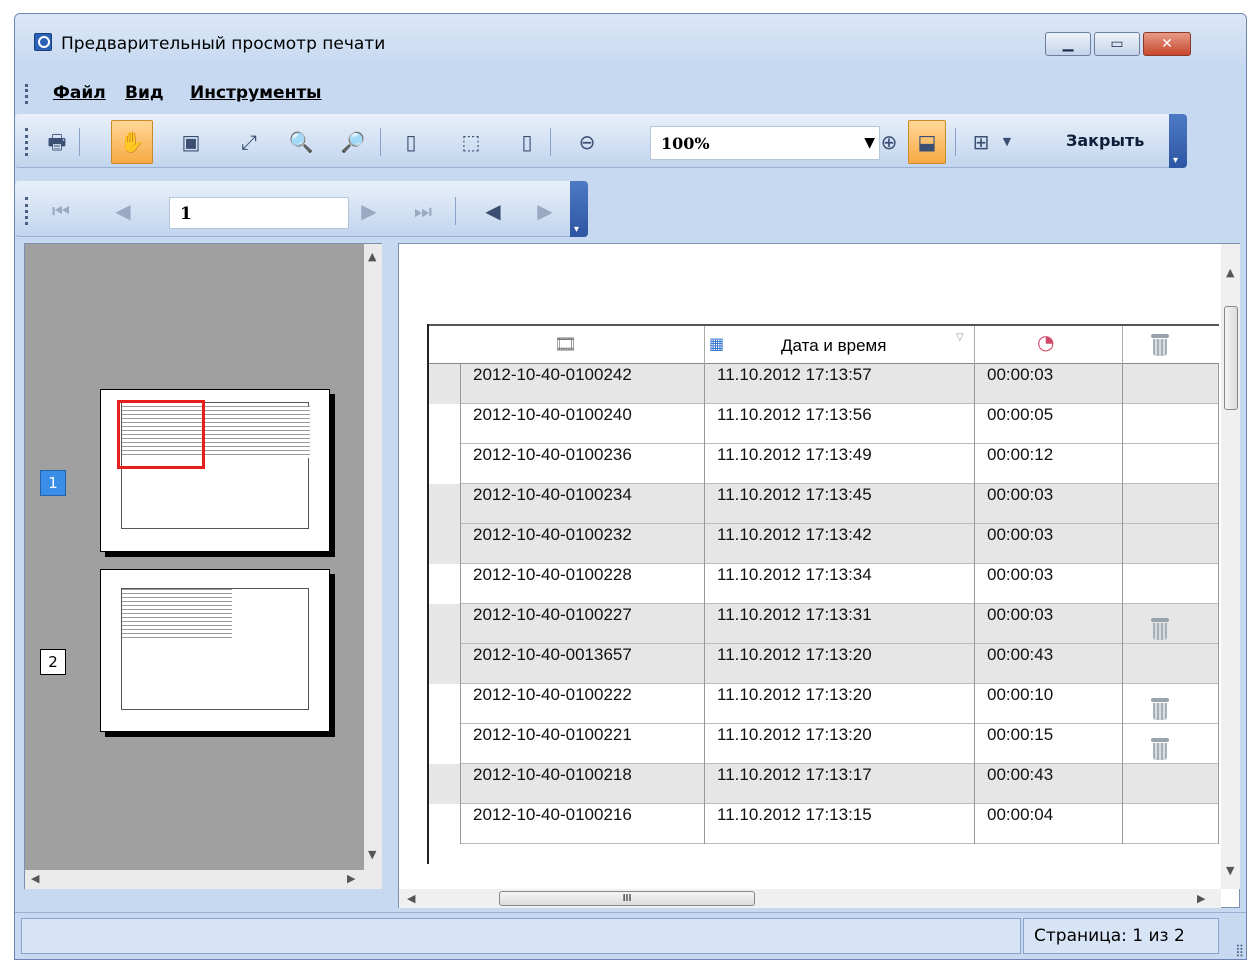 The image size is (1253, 967). What do you see at coordinates (889, 142) in the screenshot?
I see `zoom-plus-icon: ⊕` at bounding box center [889, 142].